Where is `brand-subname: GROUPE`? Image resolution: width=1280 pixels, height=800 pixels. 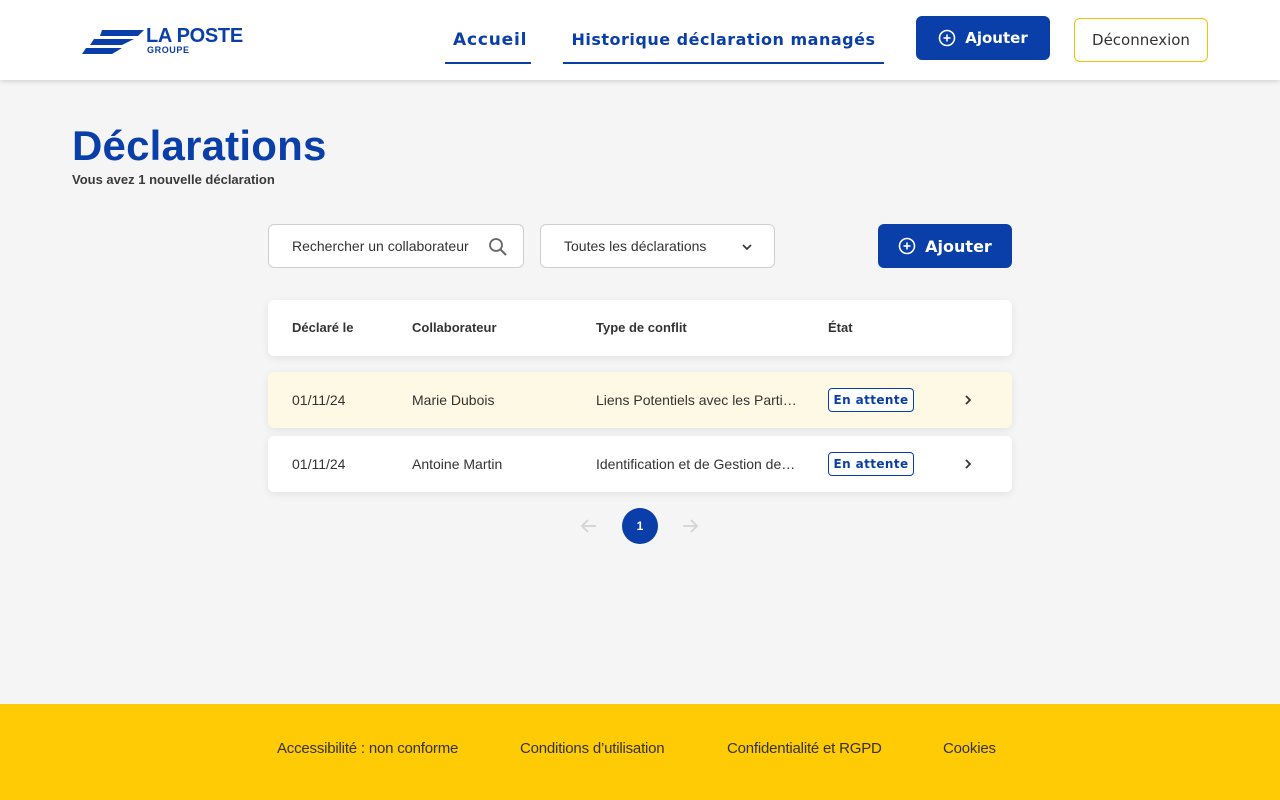 brand-subname: GROUPE is located at coordinates (168, 50).